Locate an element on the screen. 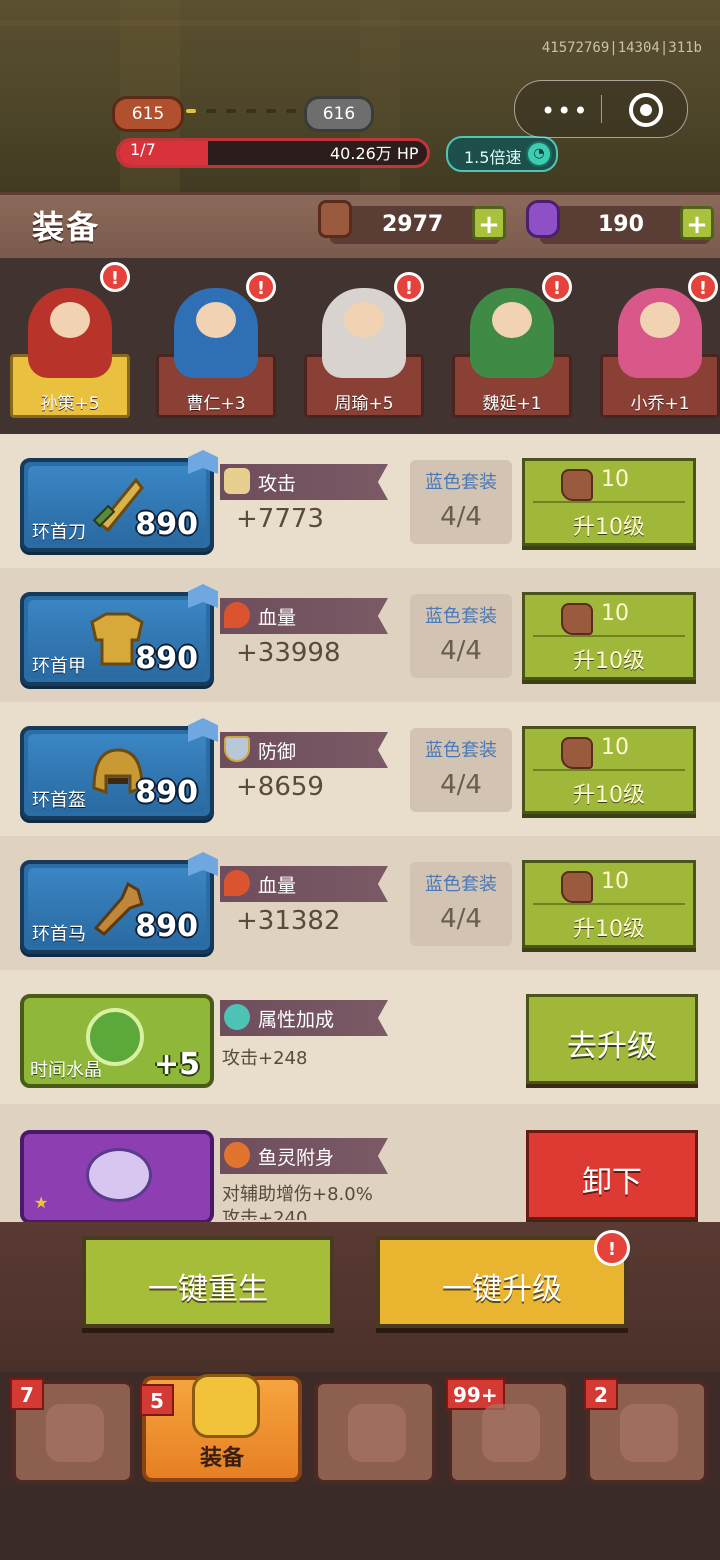 The image size is (720, 1560). bottom-floor is located at coordinates (360, 1523).